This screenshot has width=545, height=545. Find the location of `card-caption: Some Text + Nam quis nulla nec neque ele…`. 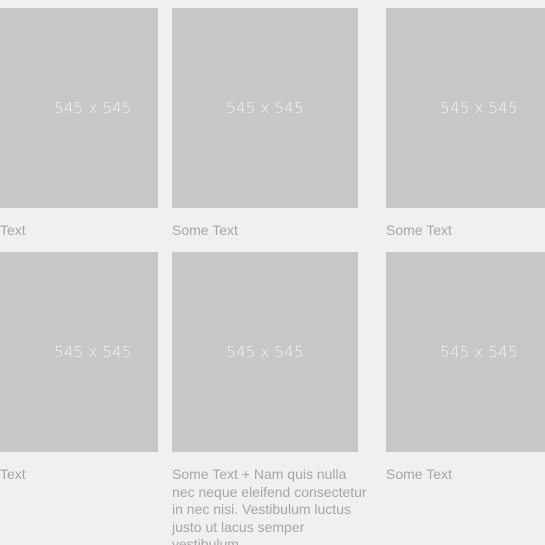

card-caption: Some Text + Nam quis nulla nec neque ele… is located at coordinates (269, 505).